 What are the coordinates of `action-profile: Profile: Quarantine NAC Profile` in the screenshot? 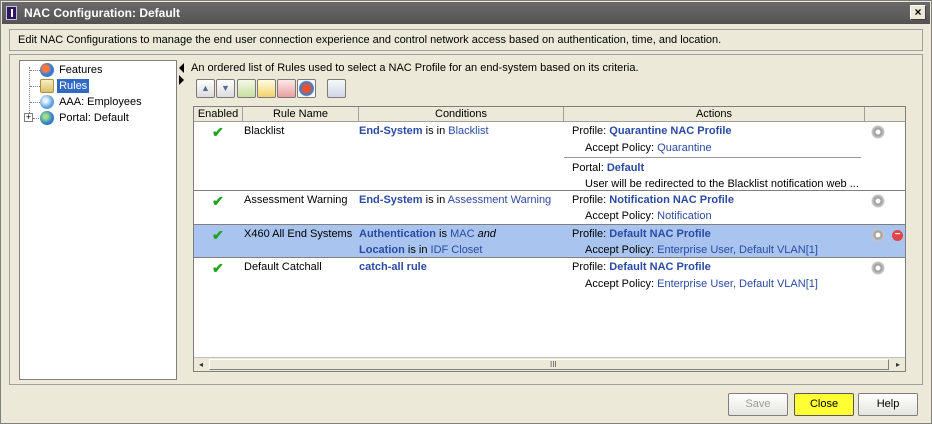 It's located at (652, 131).